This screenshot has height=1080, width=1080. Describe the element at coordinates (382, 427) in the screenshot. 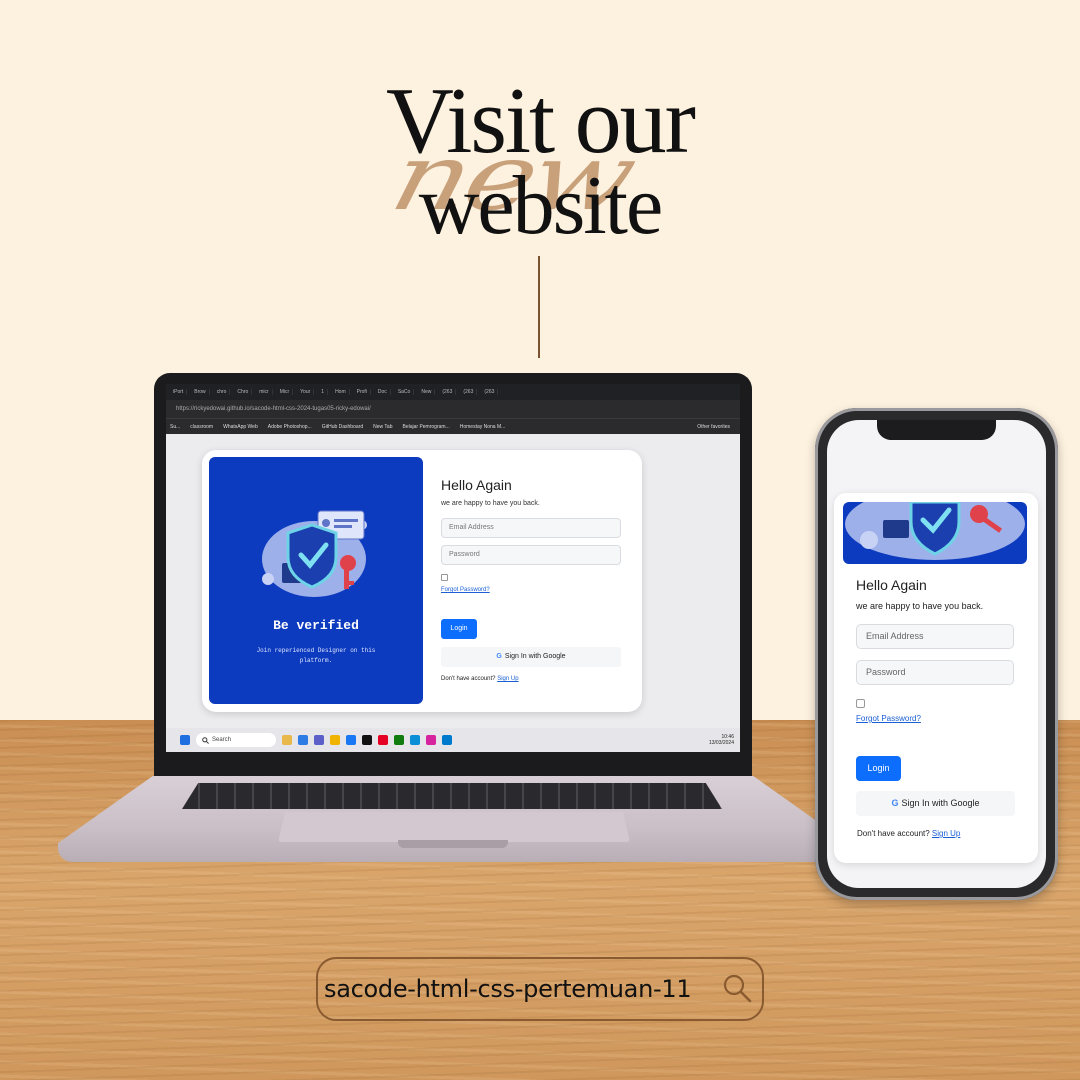

I see `bookmark-item: New Tab` at that location.